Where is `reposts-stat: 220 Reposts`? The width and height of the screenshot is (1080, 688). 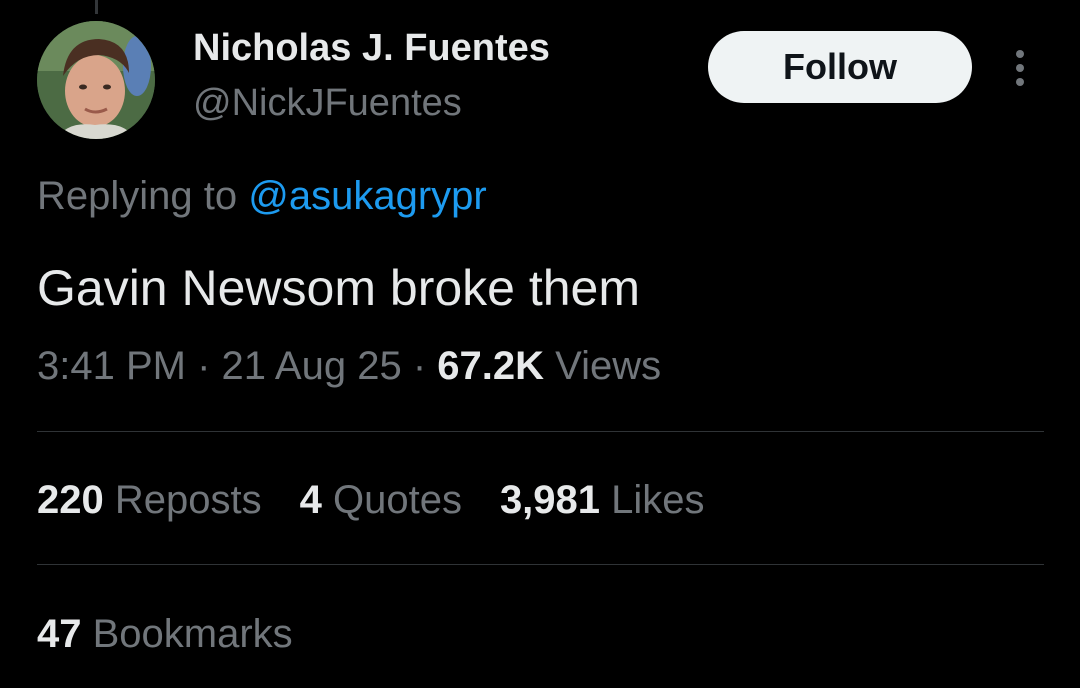
reposts-stat: 220 Reposts is located at coordinates (149, 500).